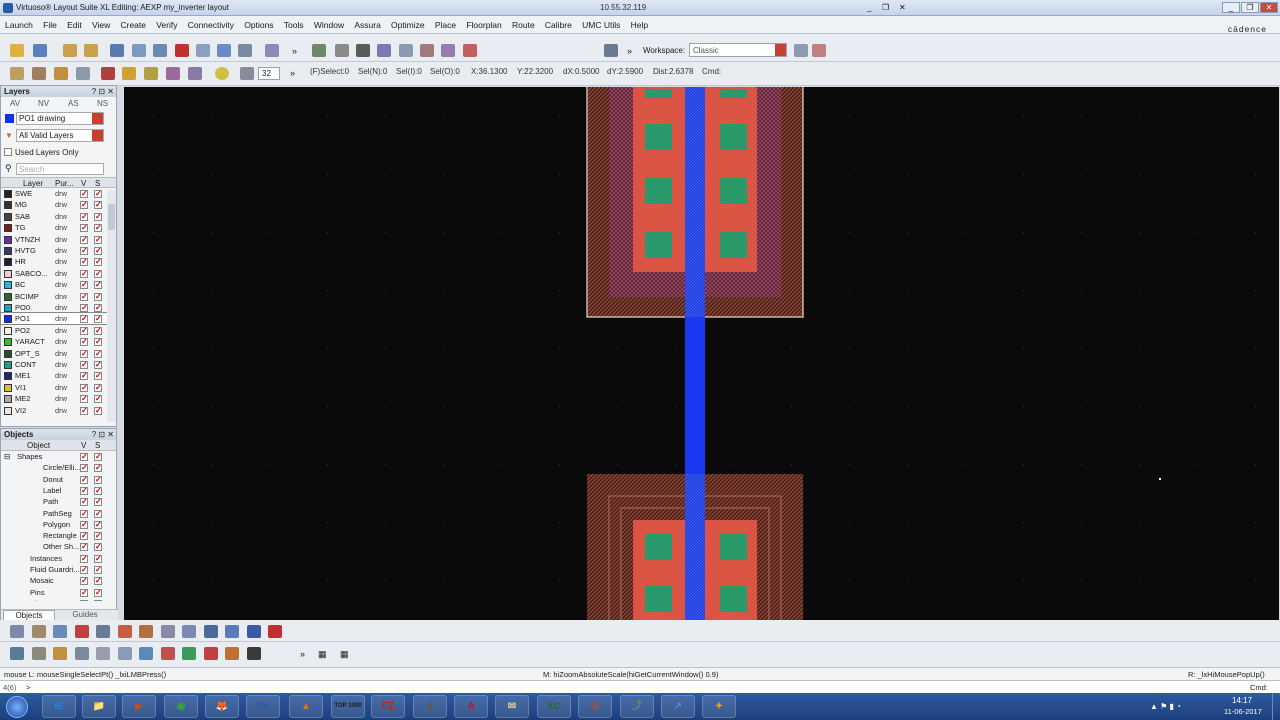 Image resolution: width=1280 pixels, height=720 pixels. What do you see at coordinates (57, 296) in the screenshot?
I see `layer-row-bcimp: BCIMP drw ✓ ✓` at bounding box center [57, 296].